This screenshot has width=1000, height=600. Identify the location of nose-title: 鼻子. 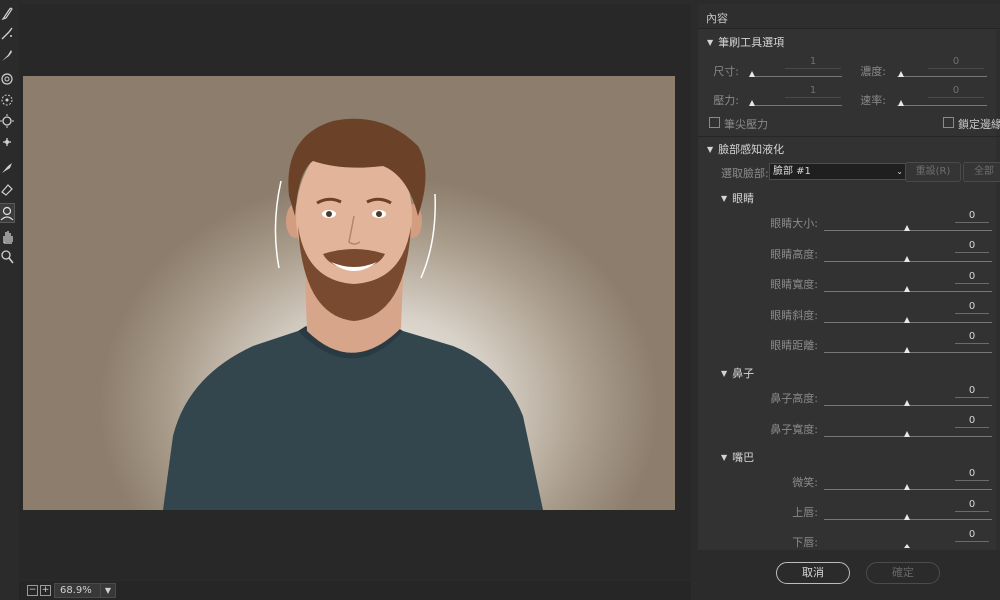
(743, 373).